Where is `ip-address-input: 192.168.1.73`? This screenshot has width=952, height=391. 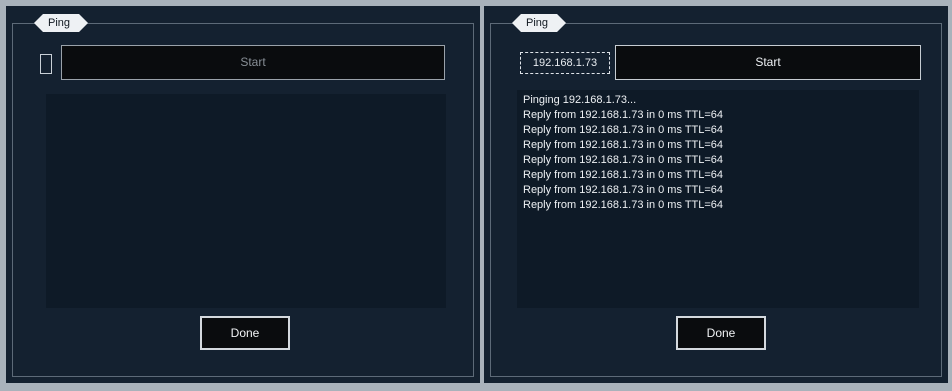
ip-address-input: 192.168.1.73 is located at coordinates (565, 63).